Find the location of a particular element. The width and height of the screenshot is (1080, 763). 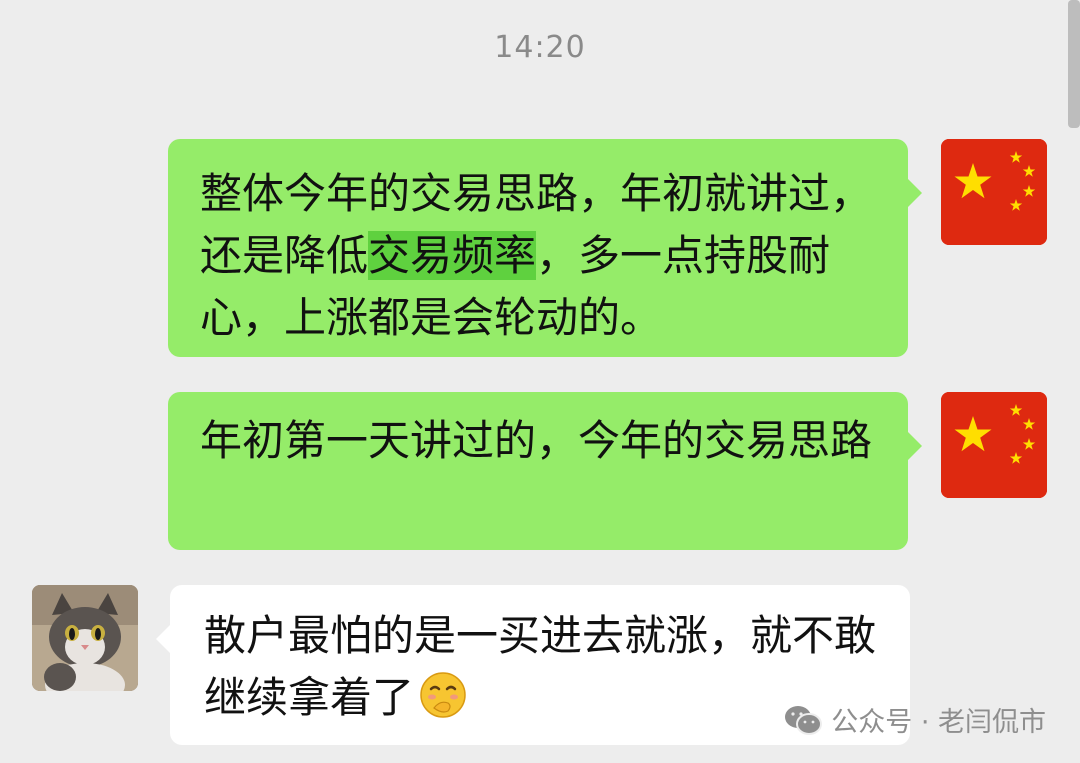

wechat-icon is located at coordinates (804, 720).